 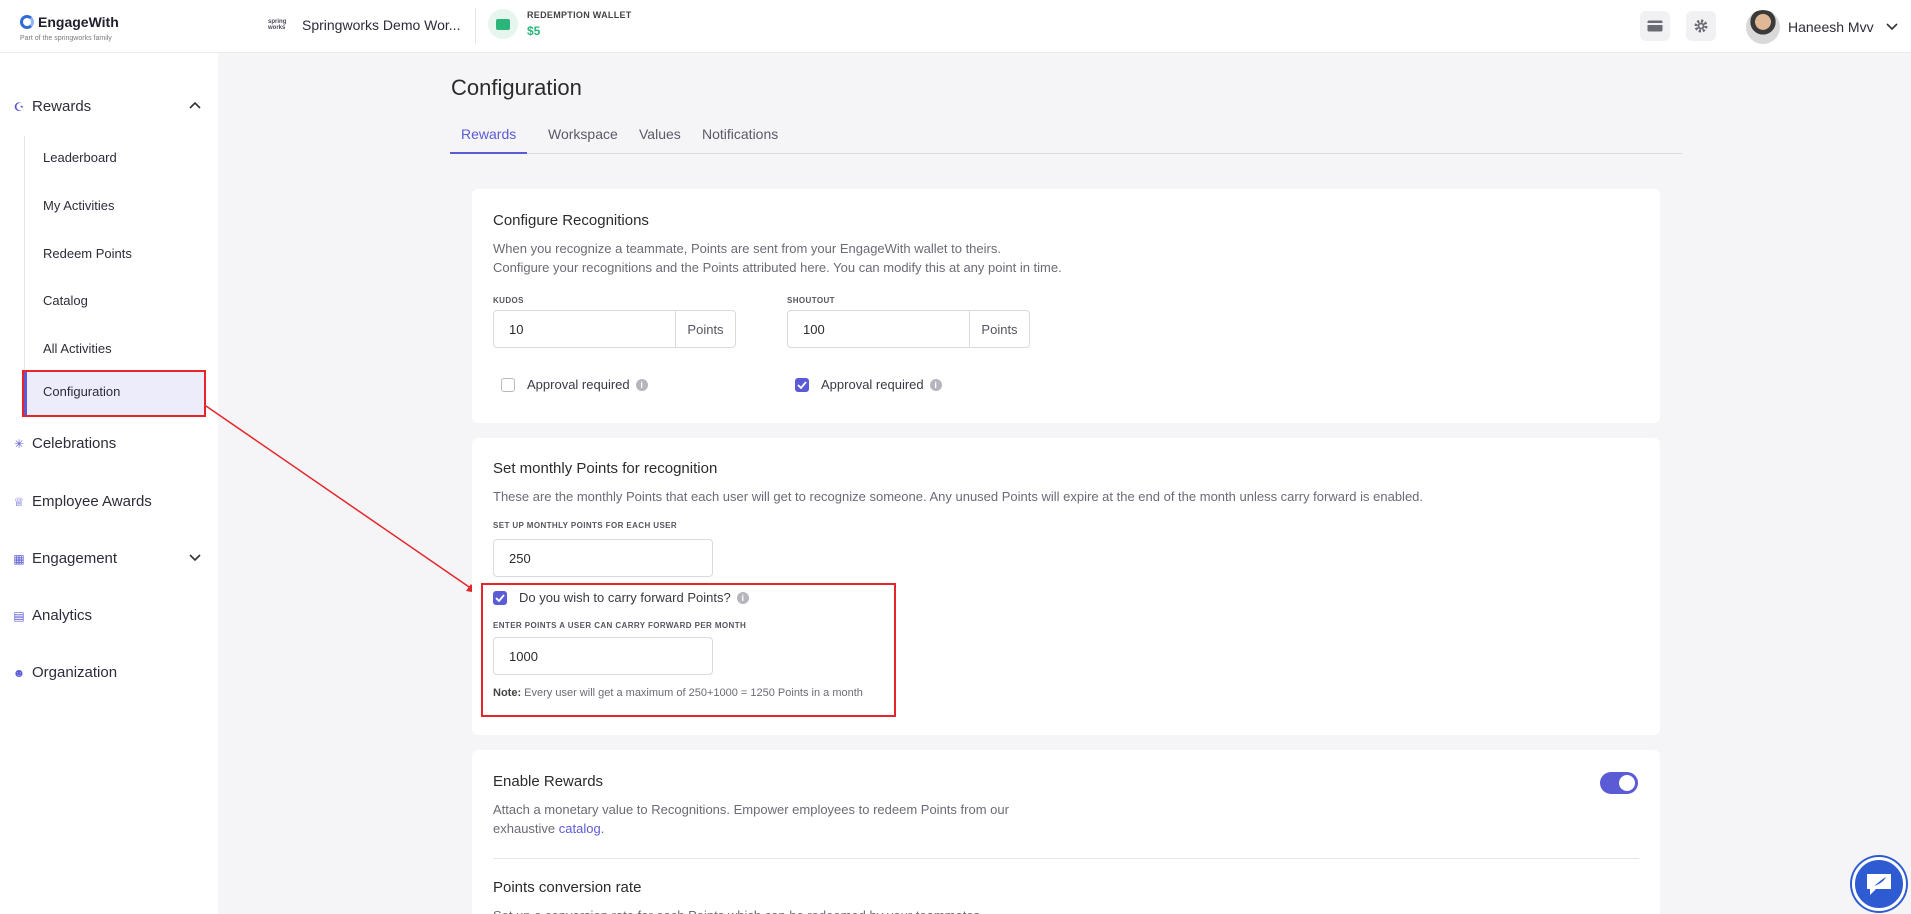 I want to click on monthly-points-input: 250, so click(x=603, y=558).